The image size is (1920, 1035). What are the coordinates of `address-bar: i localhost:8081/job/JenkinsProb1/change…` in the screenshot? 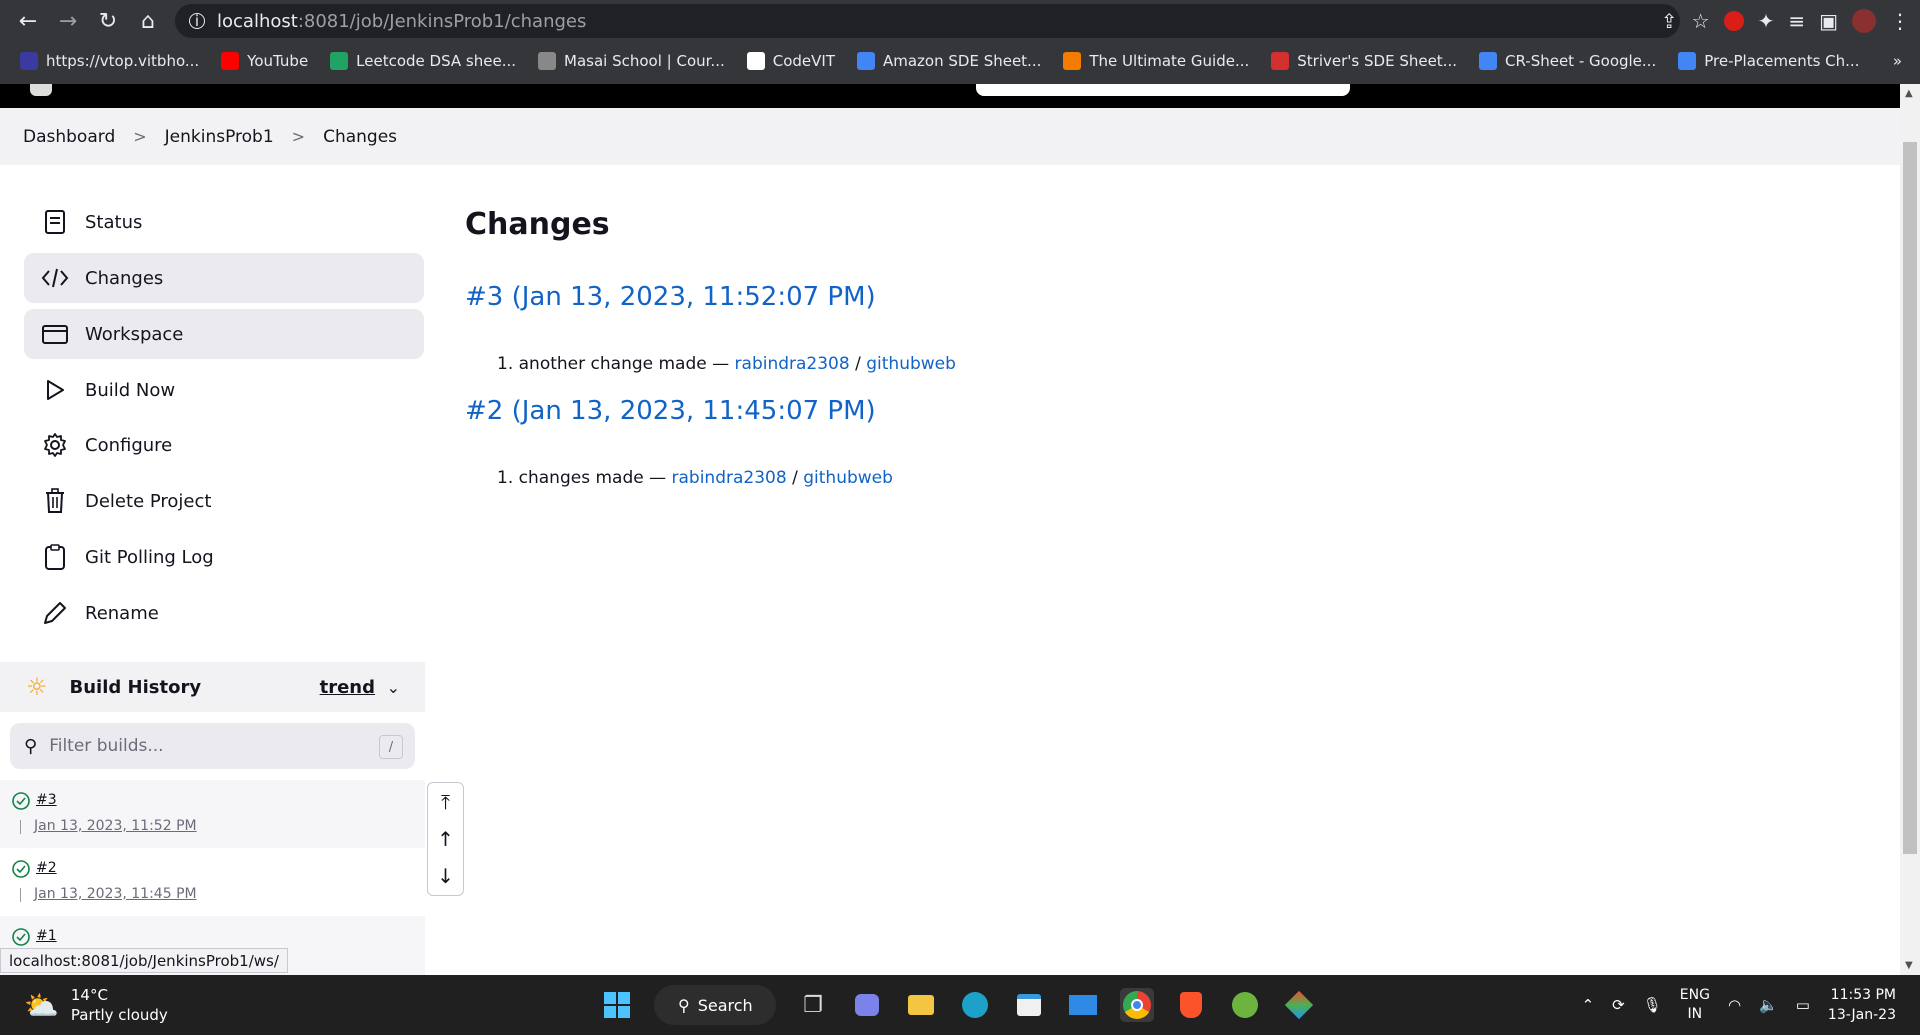 It's located at (927, 21).